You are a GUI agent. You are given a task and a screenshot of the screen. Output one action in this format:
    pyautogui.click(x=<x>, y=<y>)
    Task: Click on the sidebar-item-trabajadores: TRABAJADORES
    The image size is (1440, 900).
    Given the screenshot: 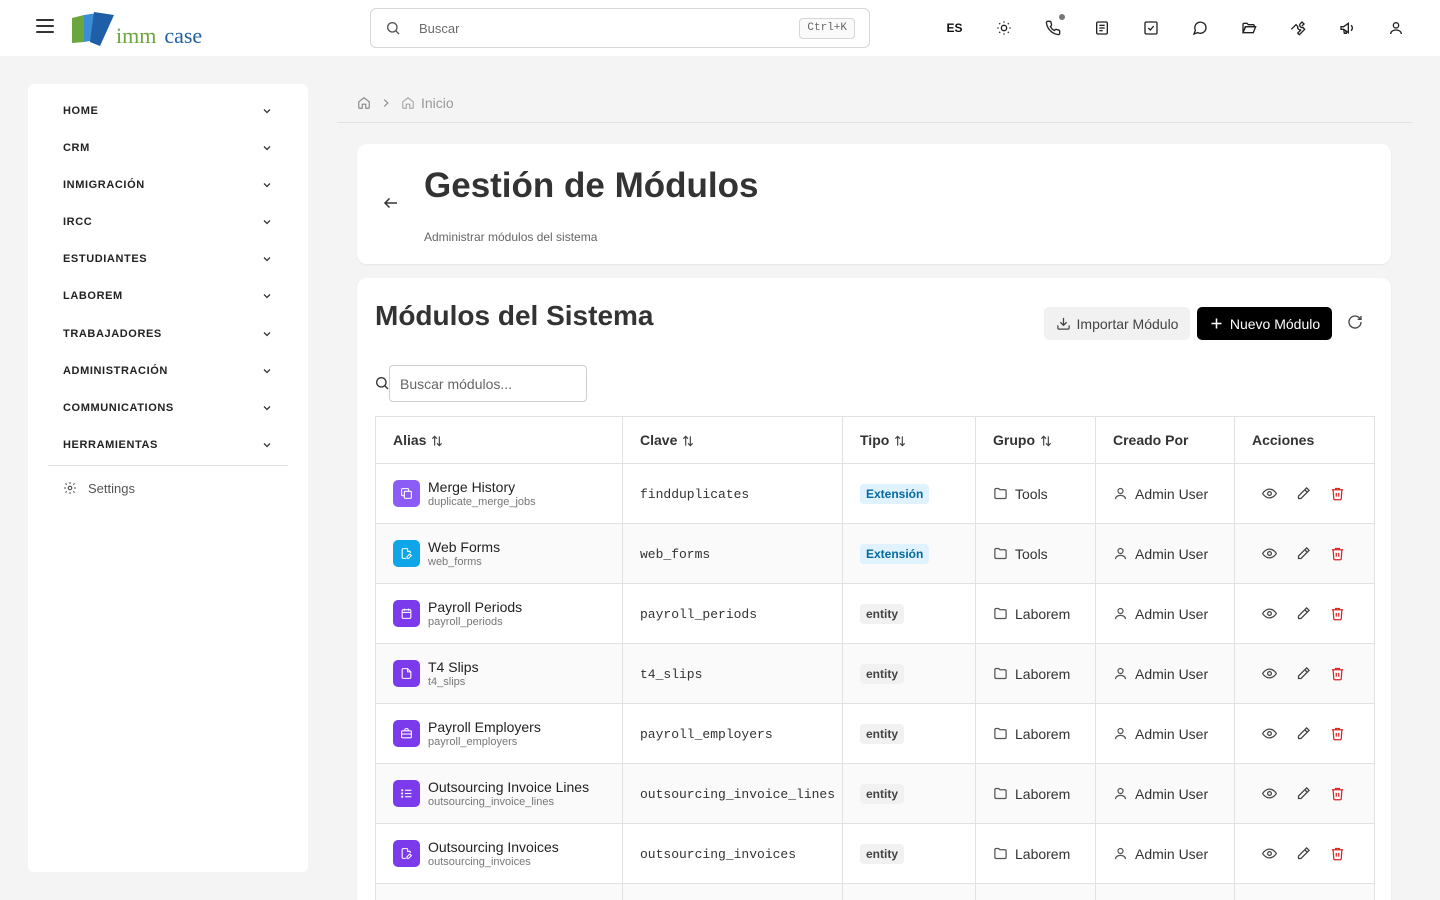 What is the action you would take?
    pyautogui.click(x=168, y=334)
    